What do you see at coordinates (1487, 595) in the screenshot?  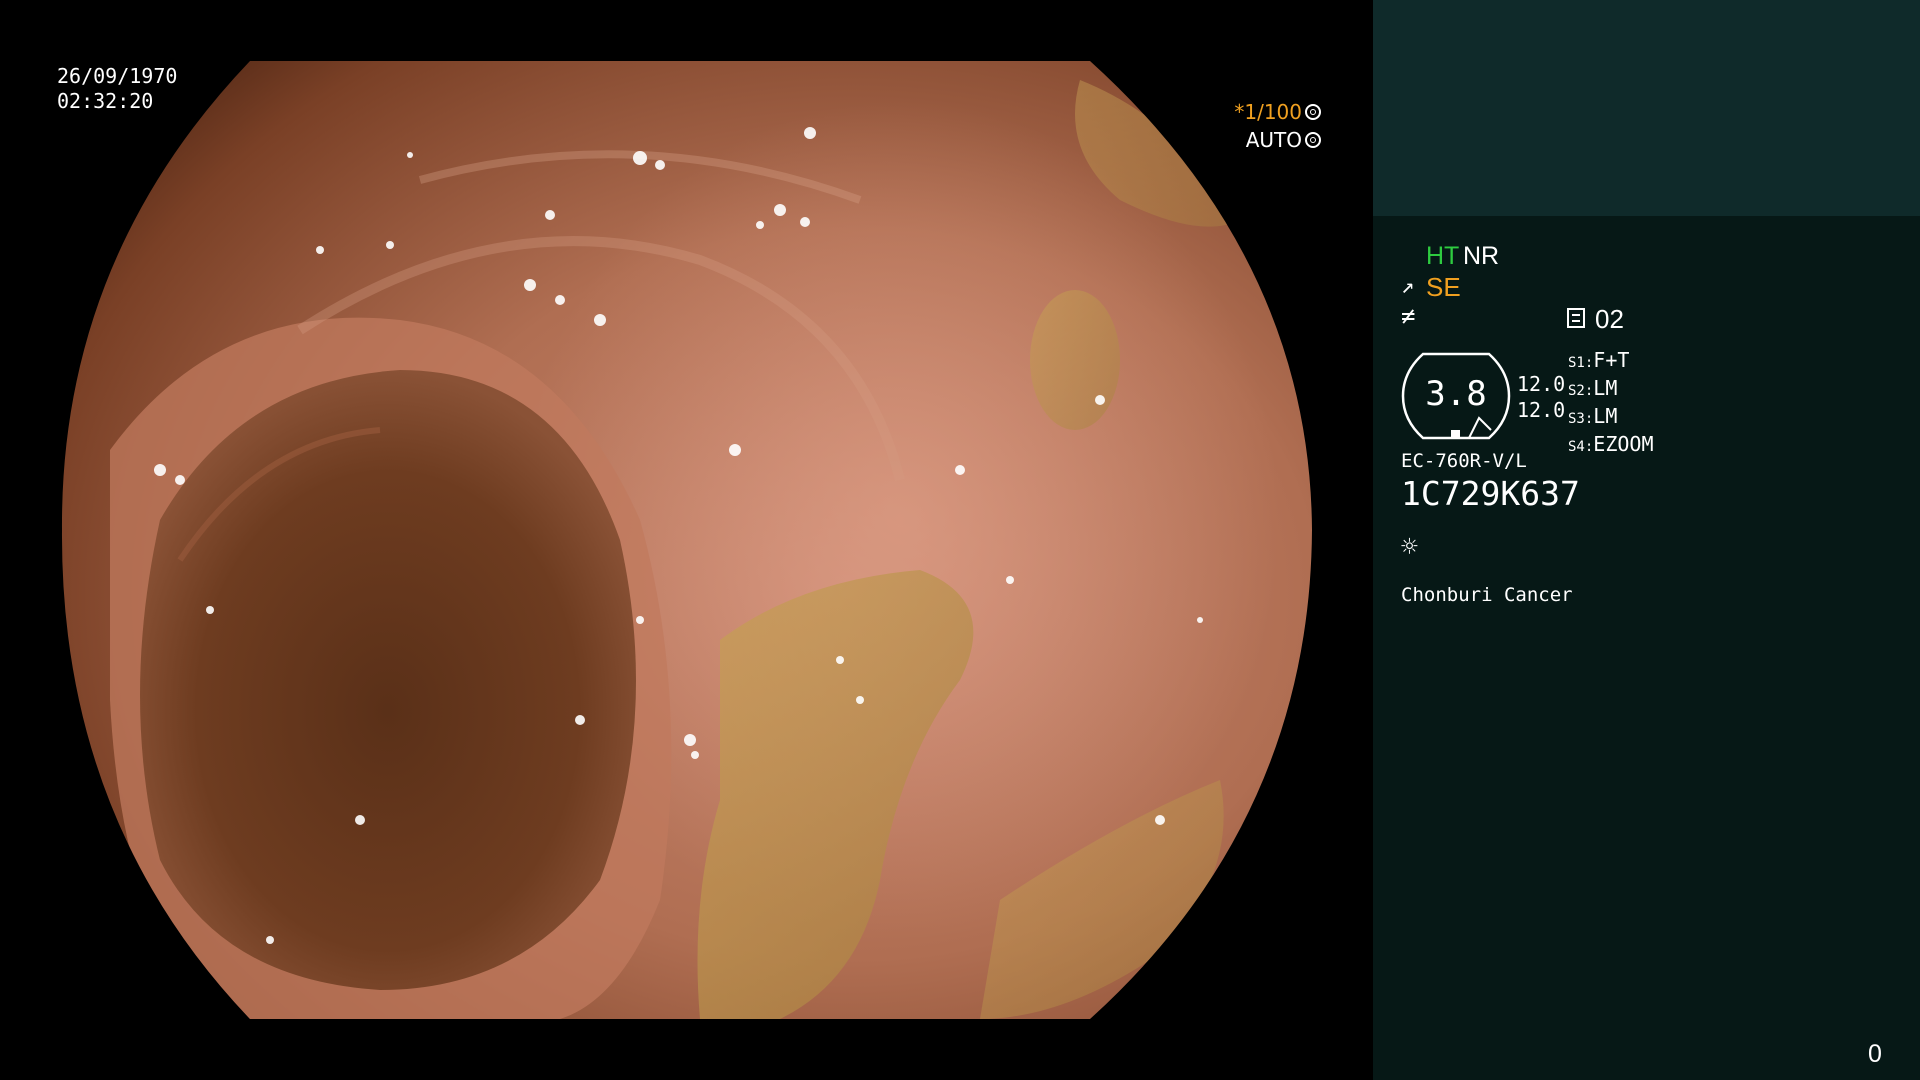 I see `hospital-name: Chonburi Cancer` at bounding box center [1487, 595].